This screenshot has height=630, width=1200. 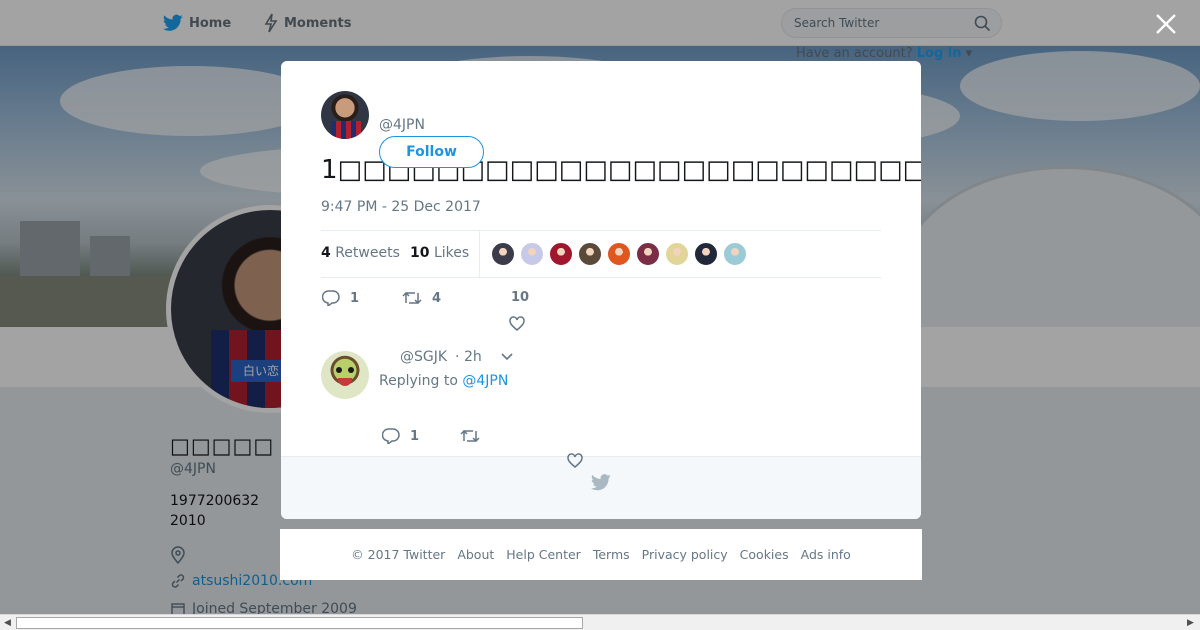 I want to click on footer-link-privacy: Privacy policy, so click(x=685, y=554).